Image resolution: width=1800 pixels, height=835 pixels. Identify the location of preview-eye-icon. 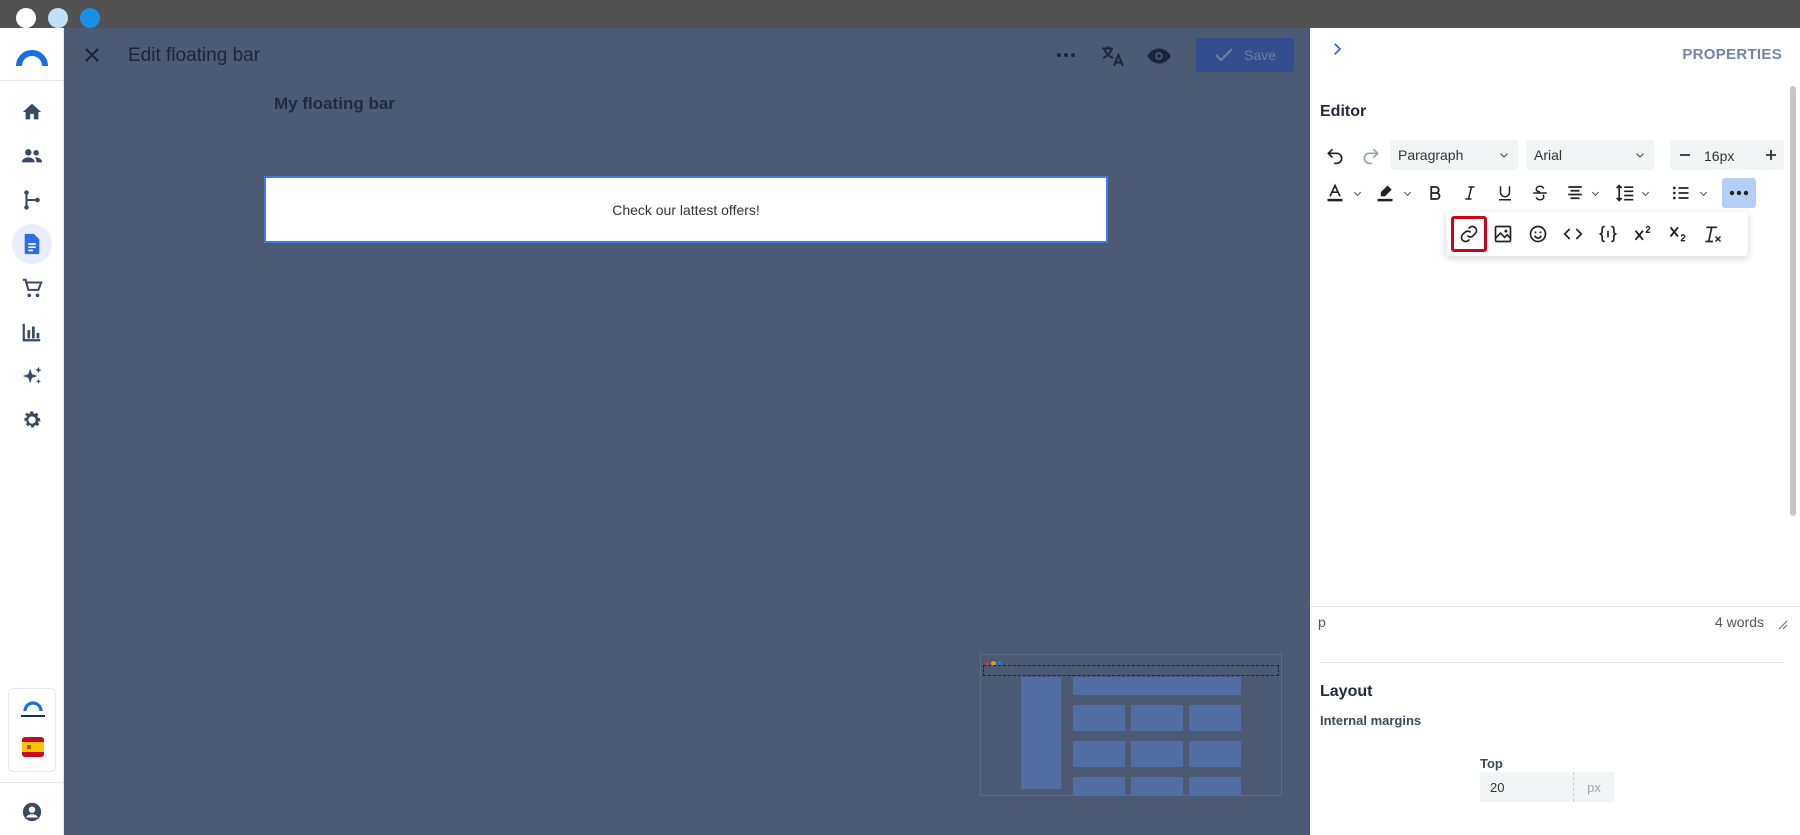
(1159, 56).